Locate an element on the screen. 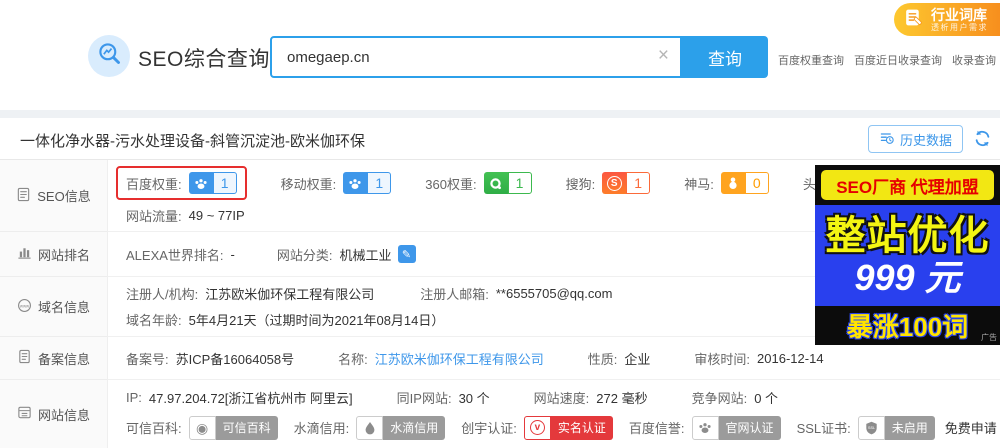  top-links: 百度权重查询 百度近日收录查询 收录查询 is located at coordinates (887, 60).